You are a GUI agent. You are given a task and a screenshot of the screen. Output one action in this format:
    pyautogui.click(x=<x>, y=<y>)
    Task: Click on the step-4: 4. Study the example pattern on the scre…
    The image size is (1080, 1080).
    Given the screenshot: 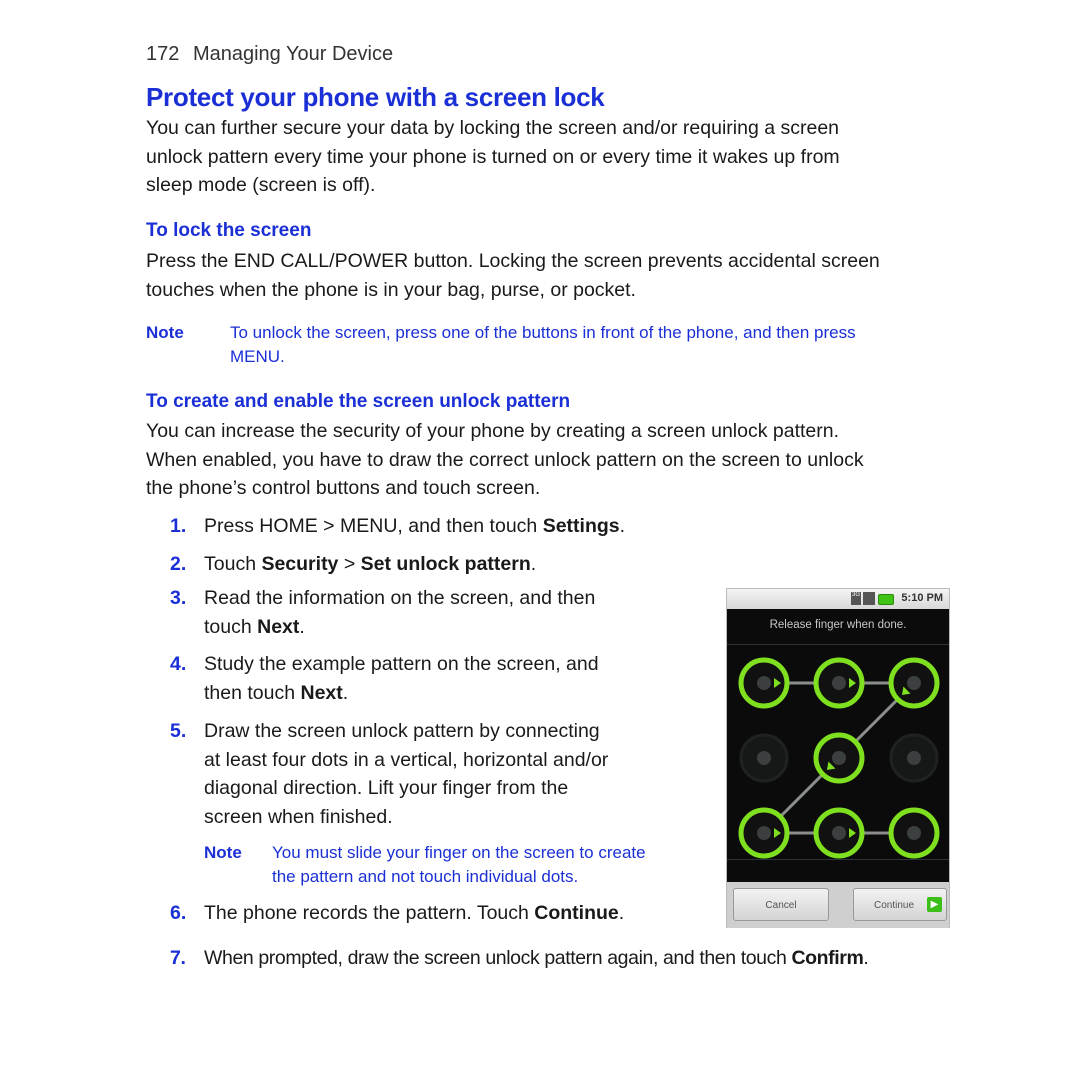 What is the action you would take?
    pyautogui.click(x=430, y=680)
    